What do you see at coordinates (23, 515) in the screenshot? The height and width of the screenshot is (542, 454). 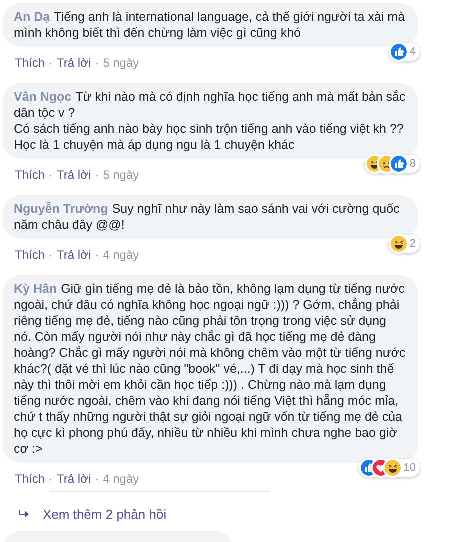 I see `reply-arrow-icon` at bounding box center [23, 515].